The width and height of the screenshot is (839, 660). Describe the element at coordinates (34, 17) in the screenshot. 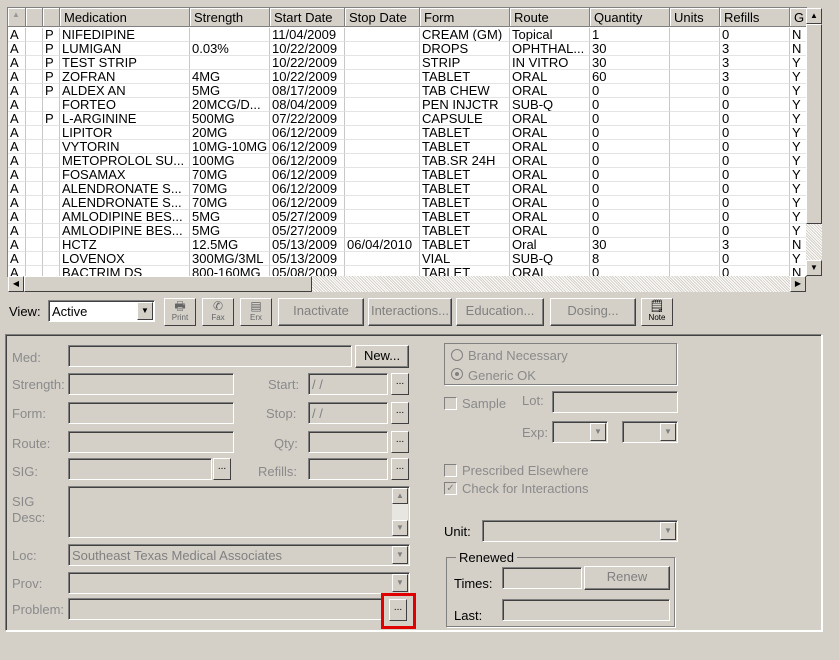

I see `column-header-flag` at that location.